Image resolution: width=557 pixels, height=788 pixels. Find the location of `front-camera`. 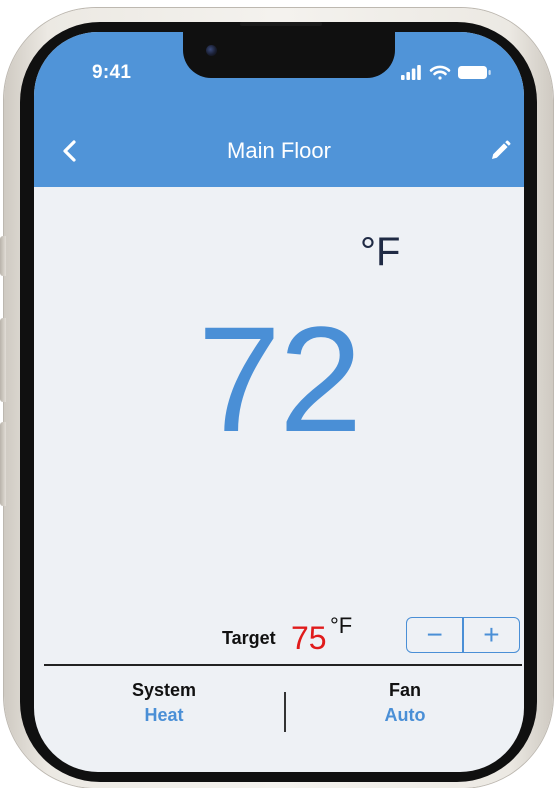

front-camera is located at coordinates (211, 50).